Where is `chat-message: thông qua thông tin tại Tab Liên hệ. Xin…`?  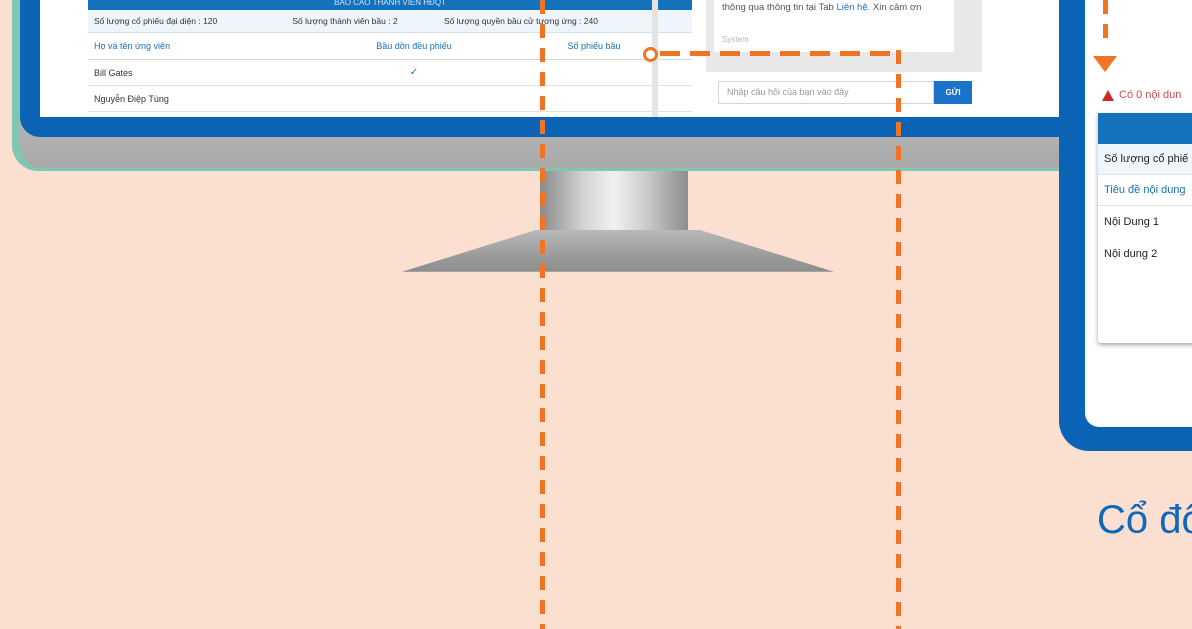 chat-message: thông qua thông tin tại Tab Liên hệ. Xin… is located at coordinates (834, 26).